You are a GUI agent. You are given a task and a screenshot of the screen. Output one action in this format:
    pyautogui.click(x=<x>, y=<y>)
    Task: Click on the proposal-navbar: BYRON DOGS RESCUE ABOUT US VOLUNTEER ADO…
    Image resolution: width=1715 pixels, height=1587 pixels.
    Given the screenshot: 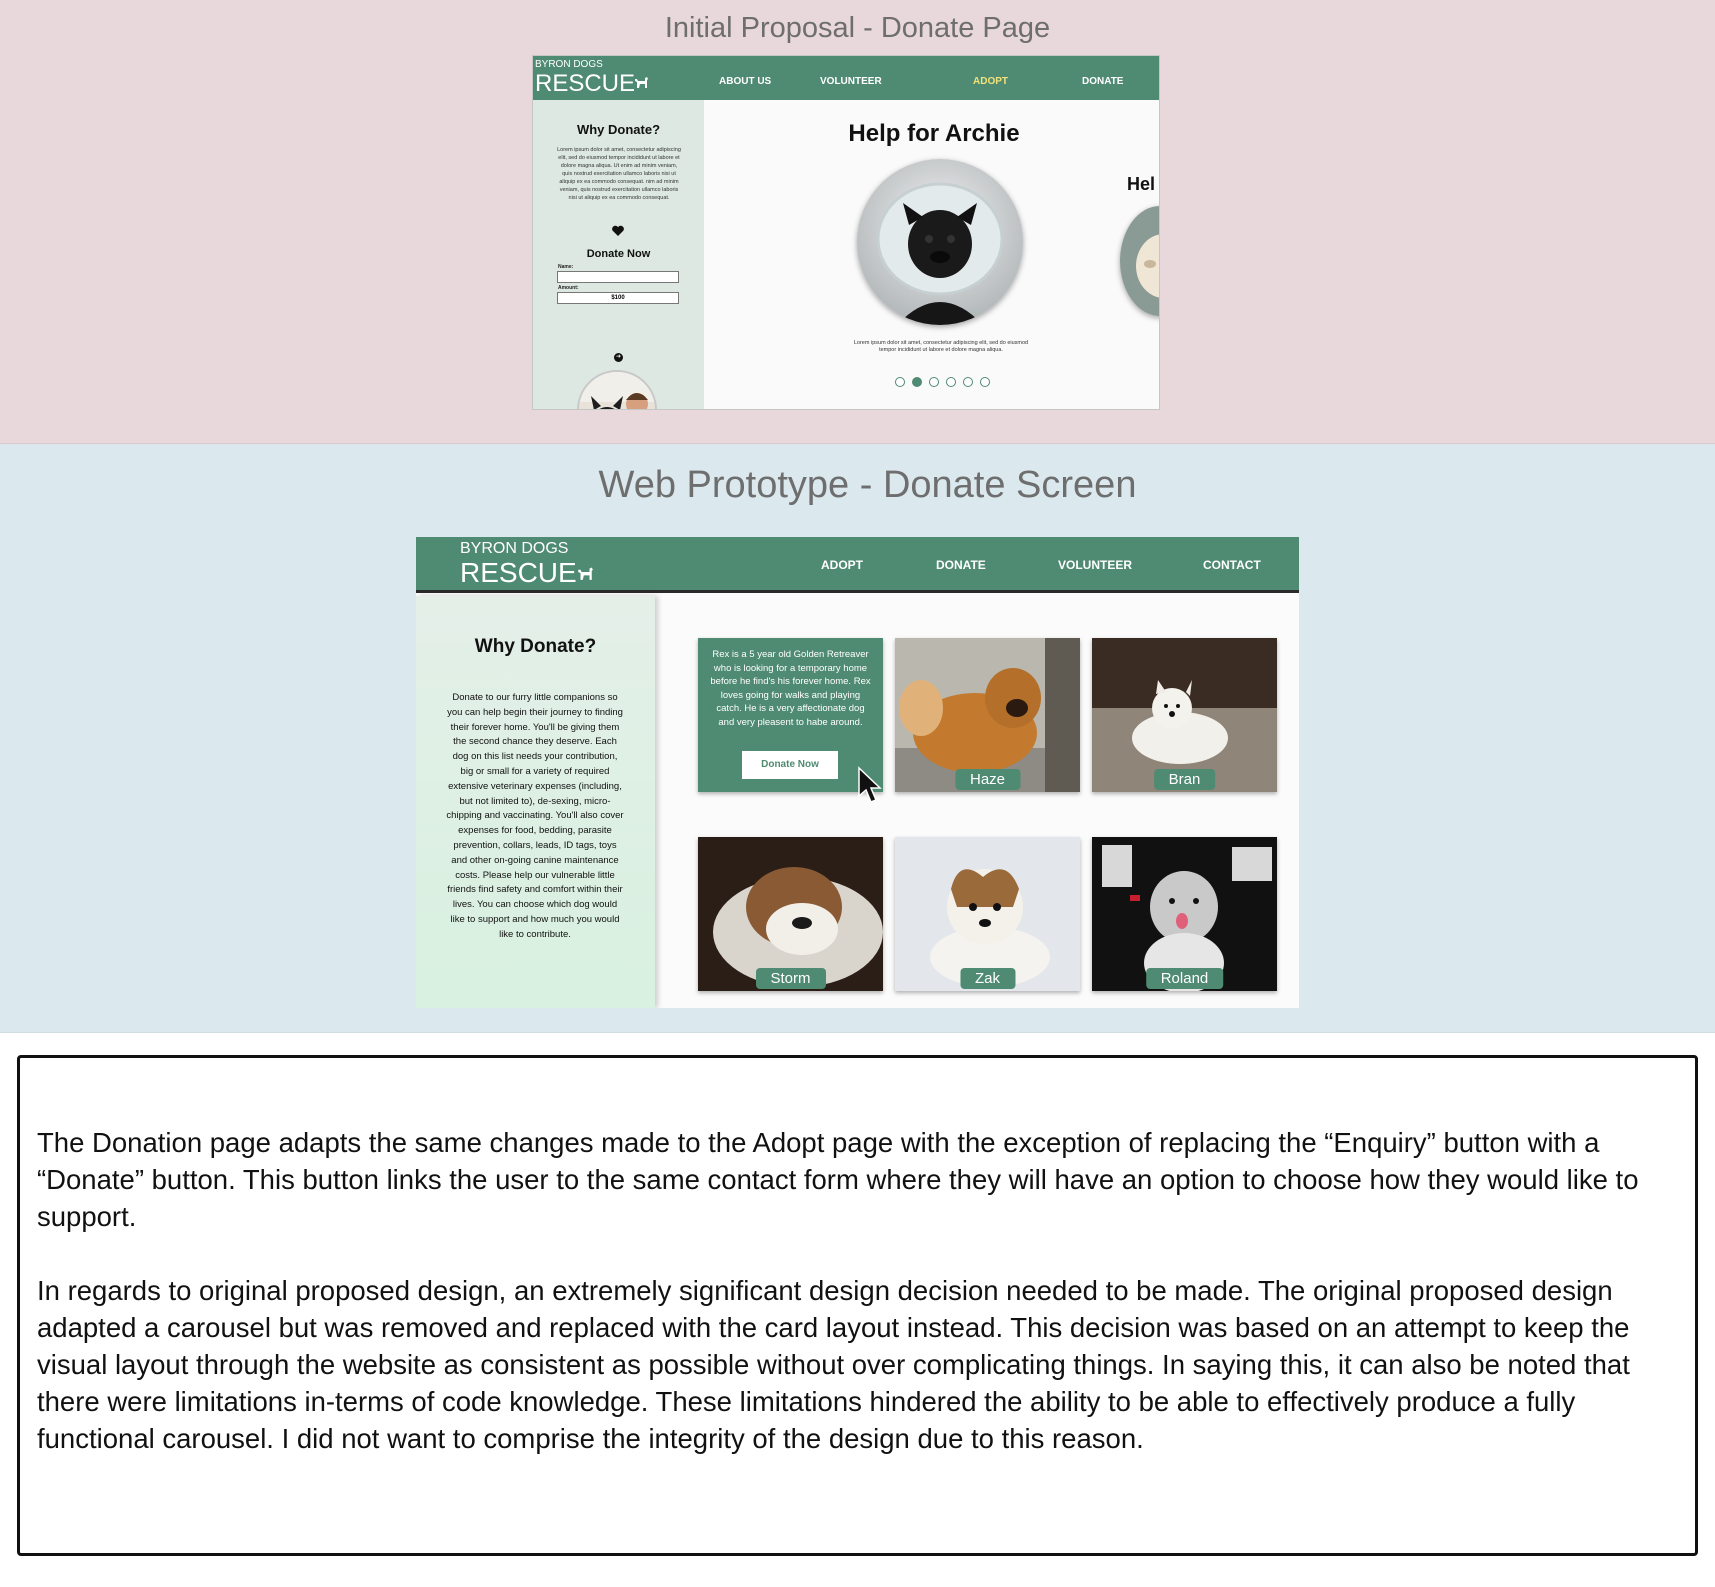 What is the action you would take?
    pyautogui.click(x=846, y=78)
    